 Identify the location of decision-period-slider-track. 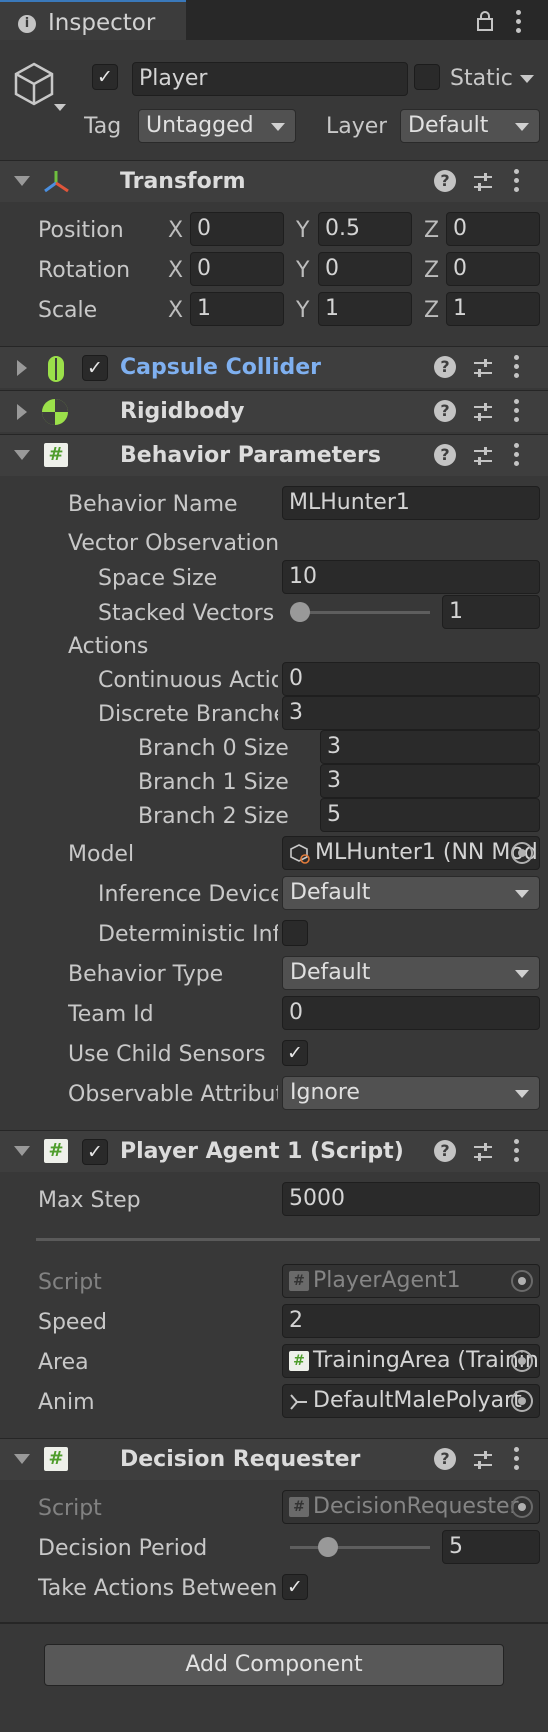
(360, 1547).